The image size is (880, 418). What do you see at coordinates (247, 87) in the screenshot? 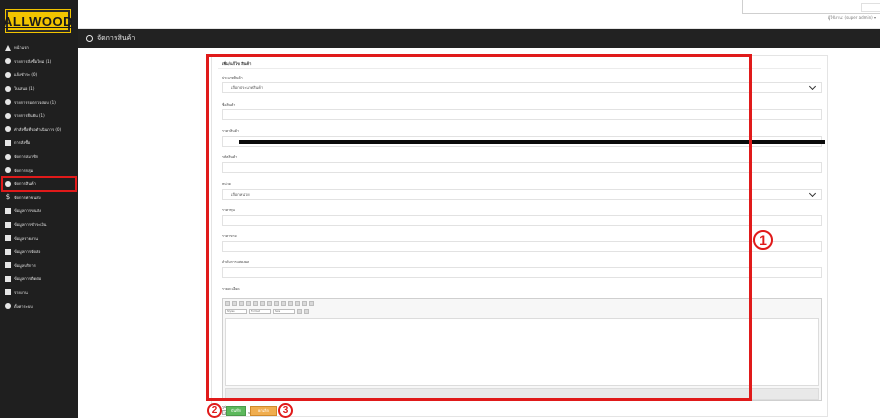
I see `category-select-value: เลือกประเภทสินค้า` at bounding box center [247, 87].